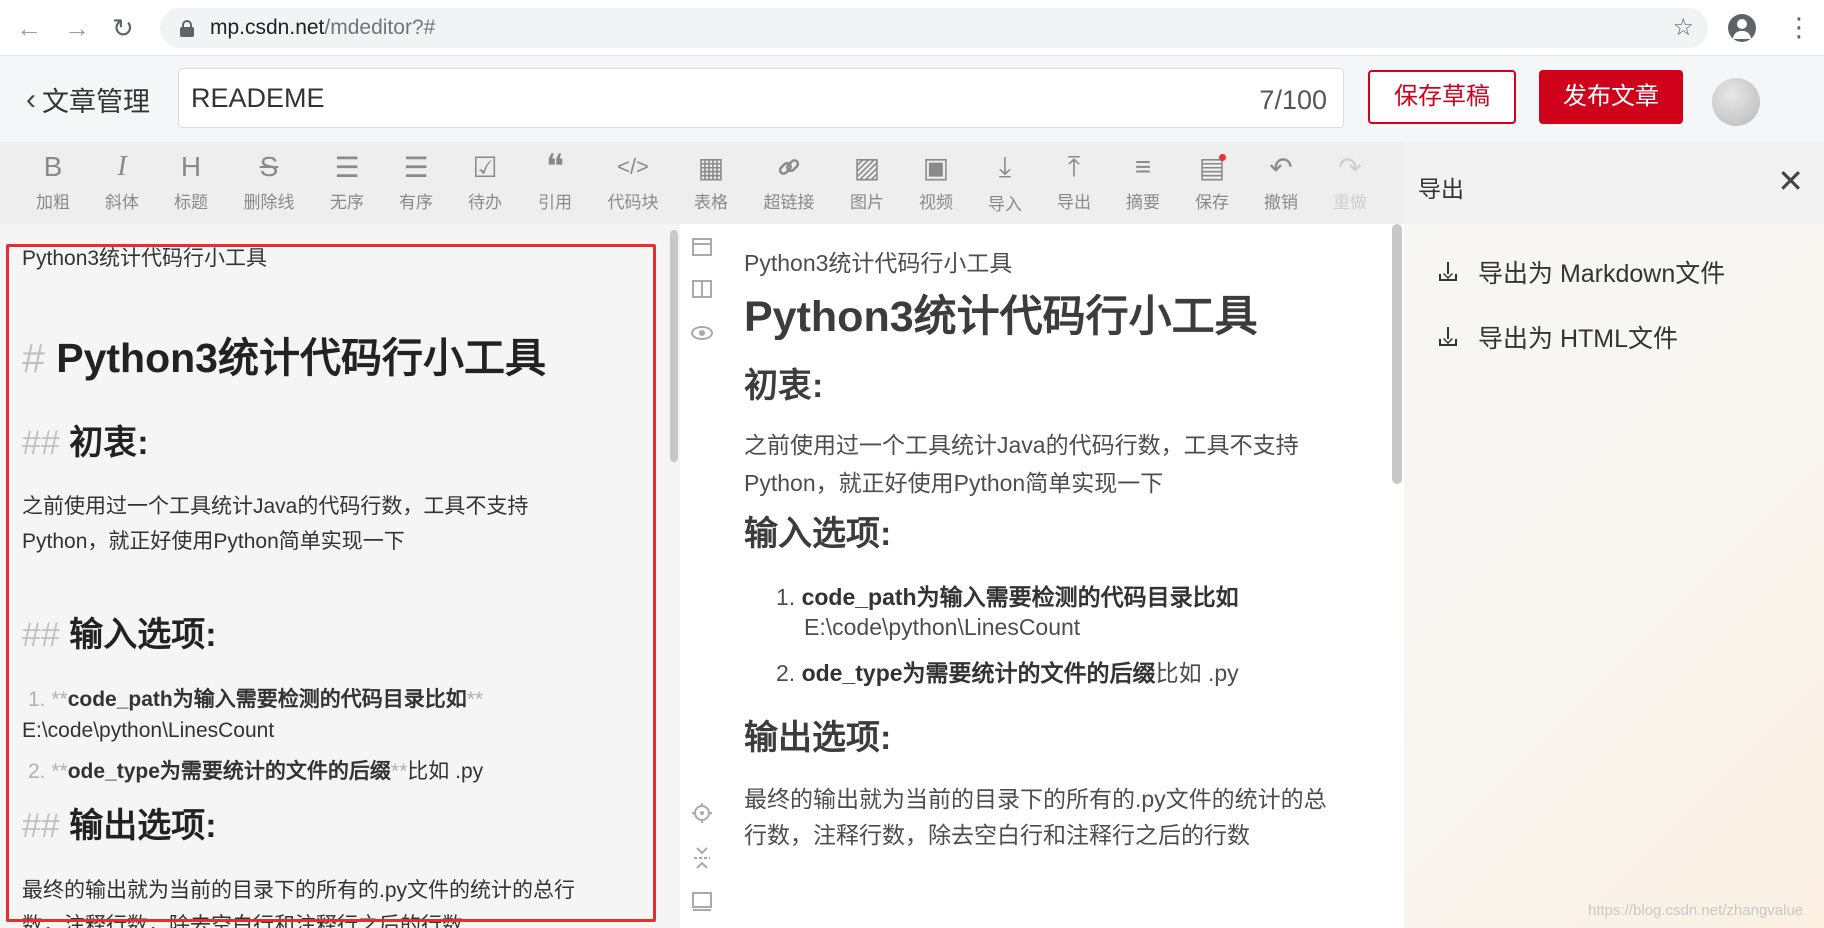  I want to click on preview-scrollbar, so click(1397, 354).